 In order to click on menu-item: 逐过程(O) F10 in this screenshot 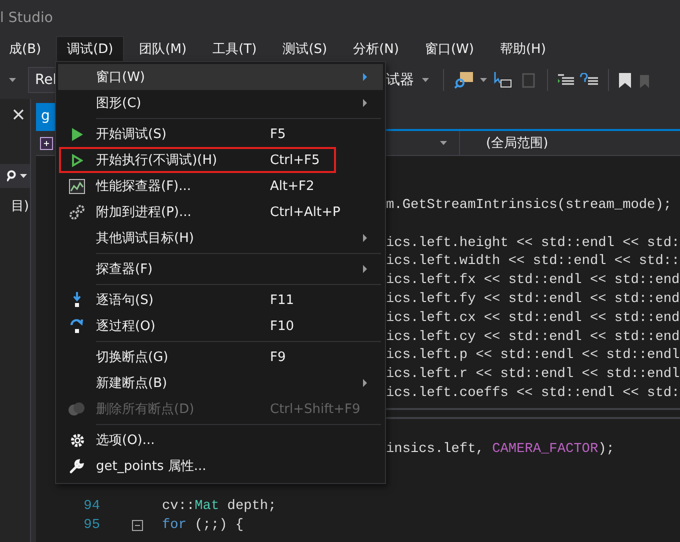, I will do `click(220, 326)`.